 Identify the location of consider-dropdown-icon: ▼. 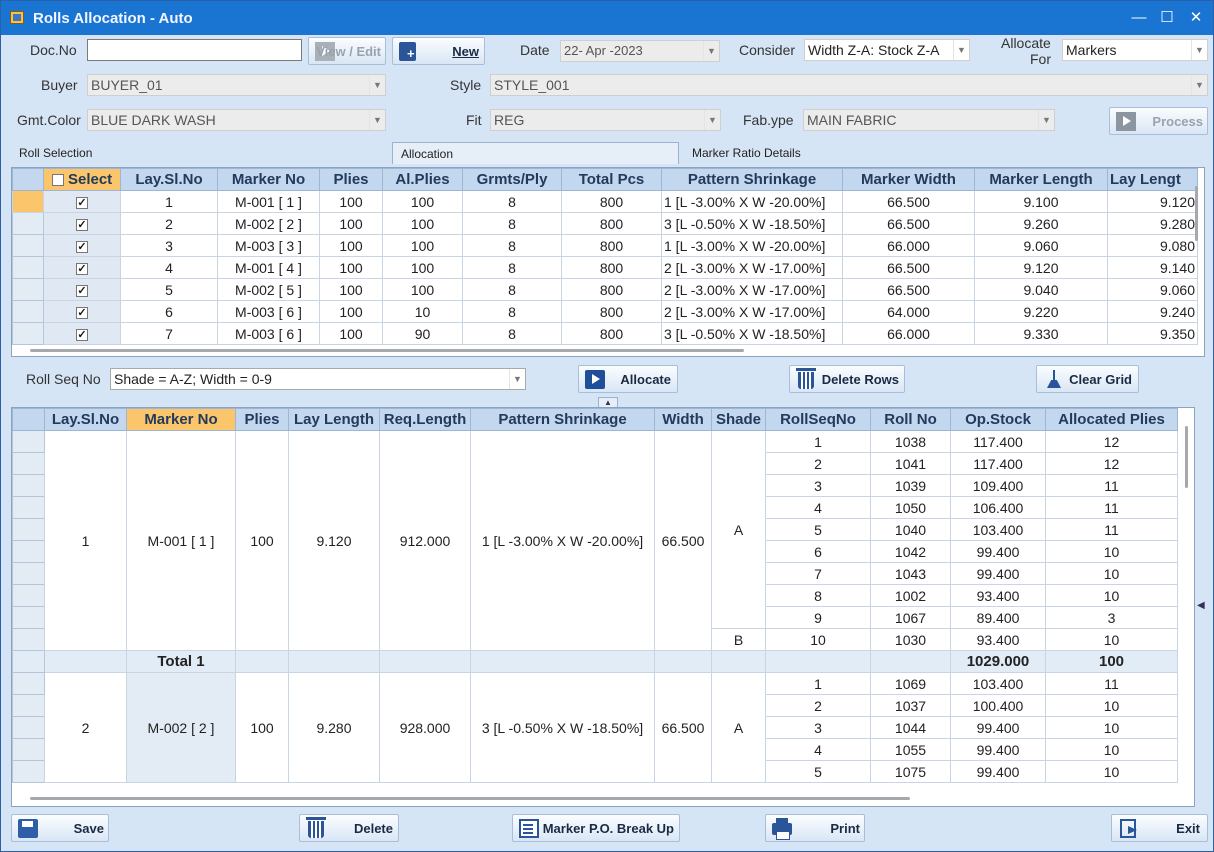
(961, 50).